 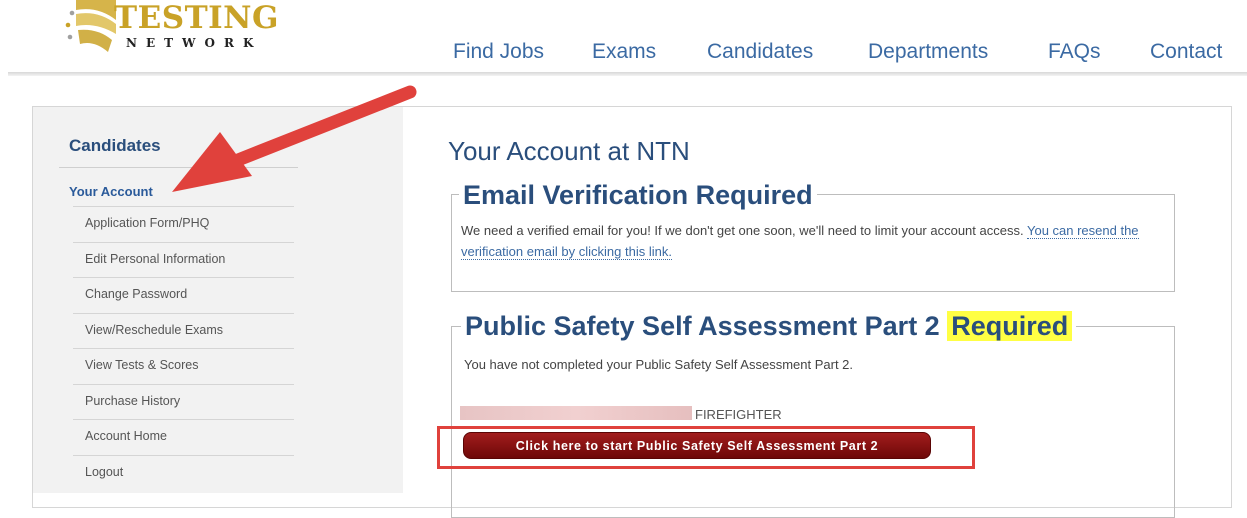 I want to click on sidebar-item-view-tests-scores: View Tests & Scores, so click(x=183, y=366).